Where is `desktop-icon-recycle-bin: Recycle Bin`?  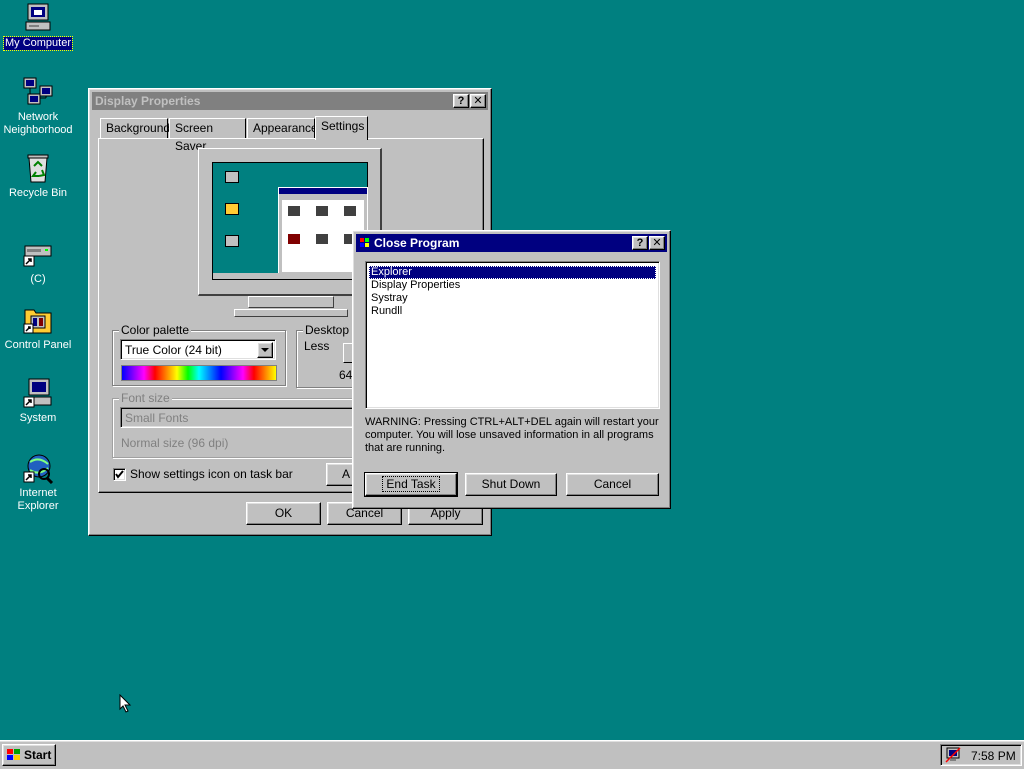
desktop-icon-recycle-bin: Recycle Bin is located at coordinates (38, 176).